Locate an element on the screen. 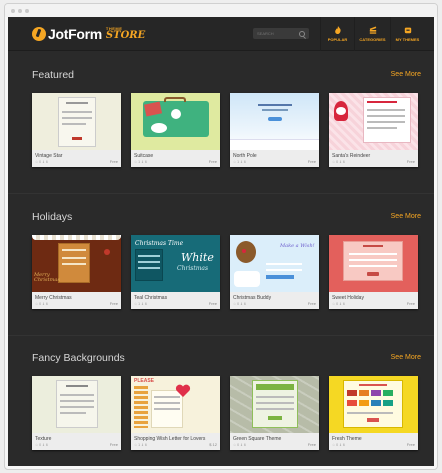 The width and height of the screenshot is (442, 473). theme-card-santas-reindeer: Santa's Reindeer ☆ 0 ⇓ 6 Free is located at coordinates (373, 130).